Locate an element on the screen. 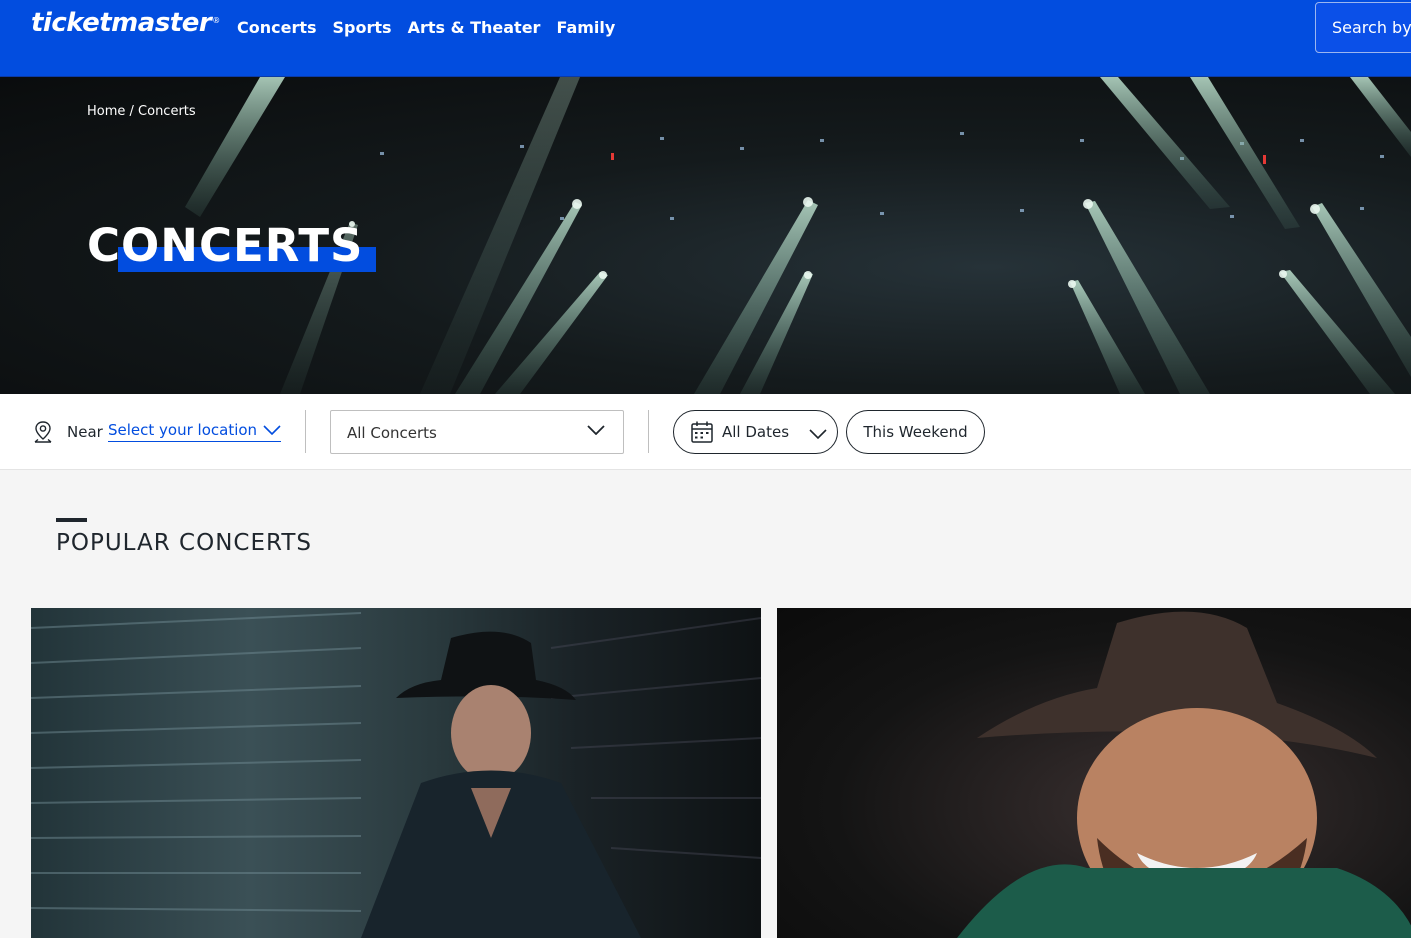 The width and height of the screenshot is (1411, 938). registered-mark: ® is located at coordinates (216, 20).